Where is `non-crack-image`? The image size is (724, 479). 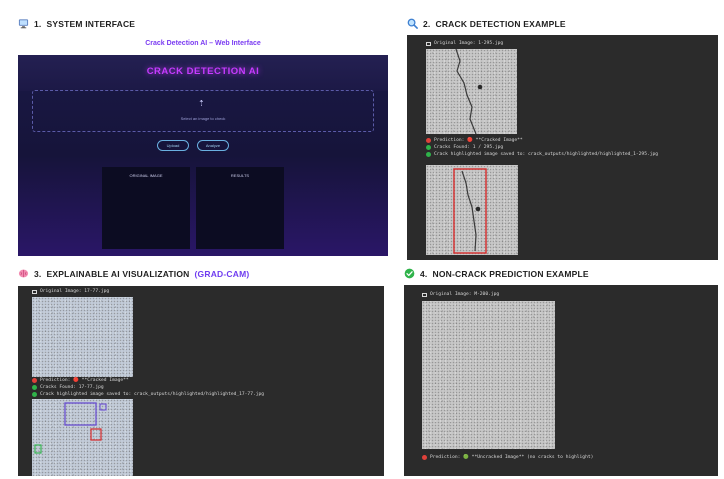
non-crack-image is located at coordinates (488, 375).